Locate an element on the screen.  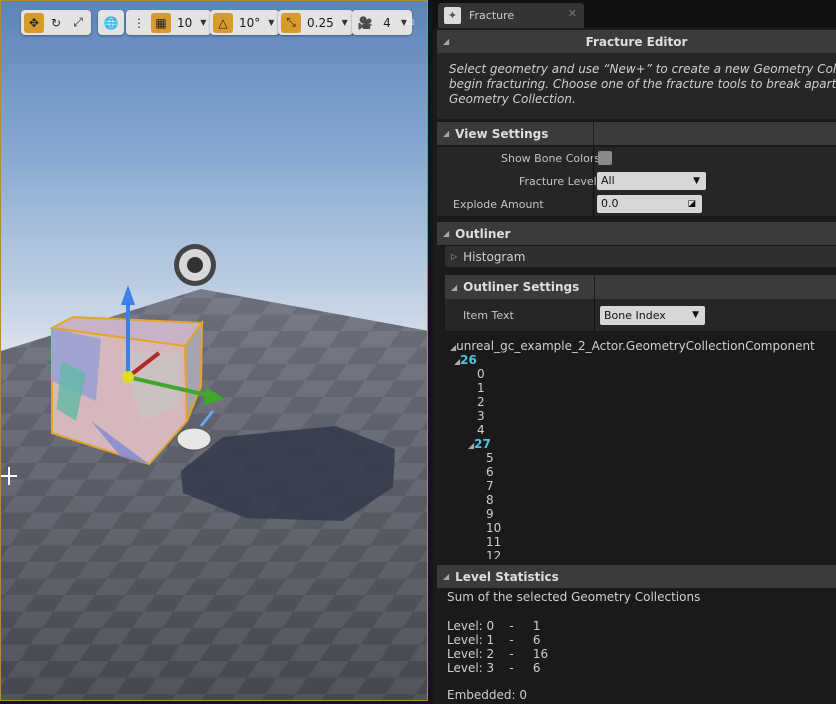
expand-arrow-icon: ▷ is located at coordinates (454, 256).